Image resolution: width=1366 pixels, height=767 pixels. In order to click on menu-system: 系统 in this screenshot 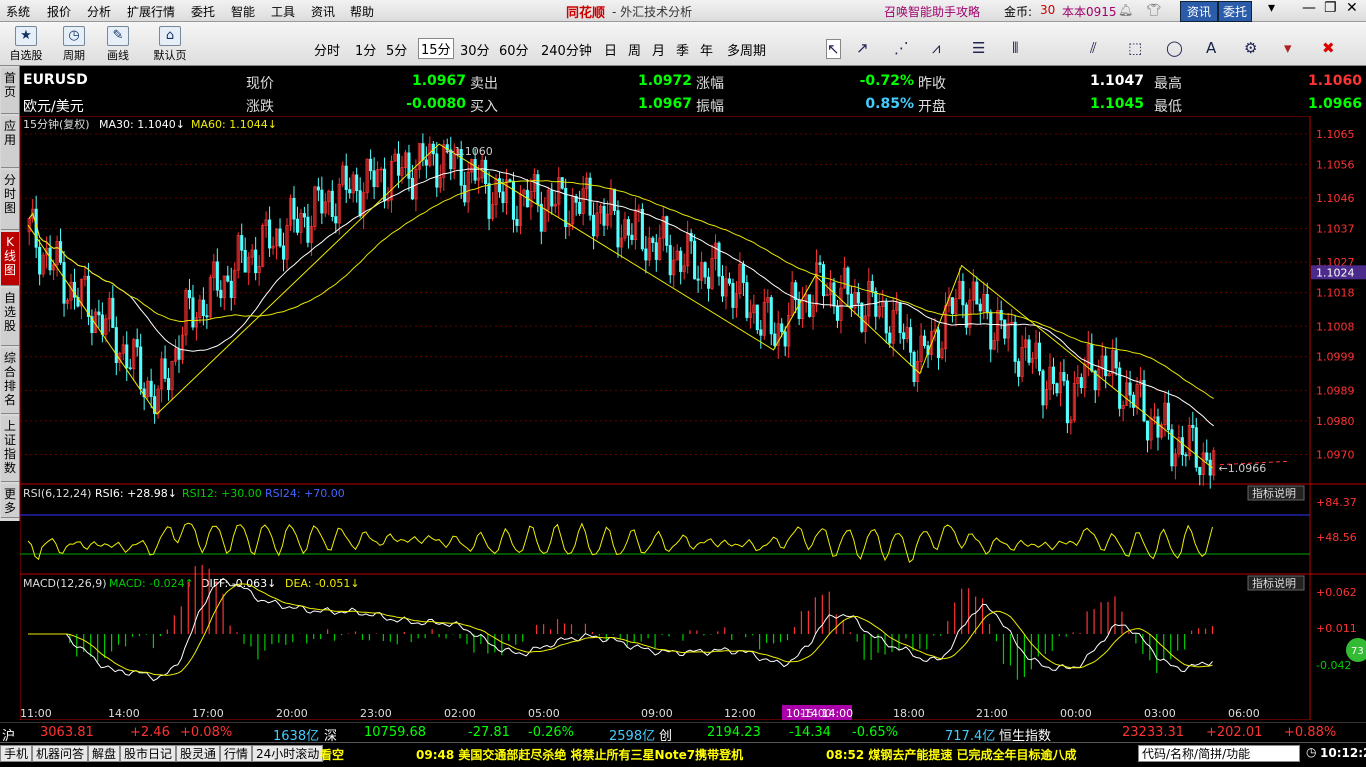, I will do `click(18, 11)`.